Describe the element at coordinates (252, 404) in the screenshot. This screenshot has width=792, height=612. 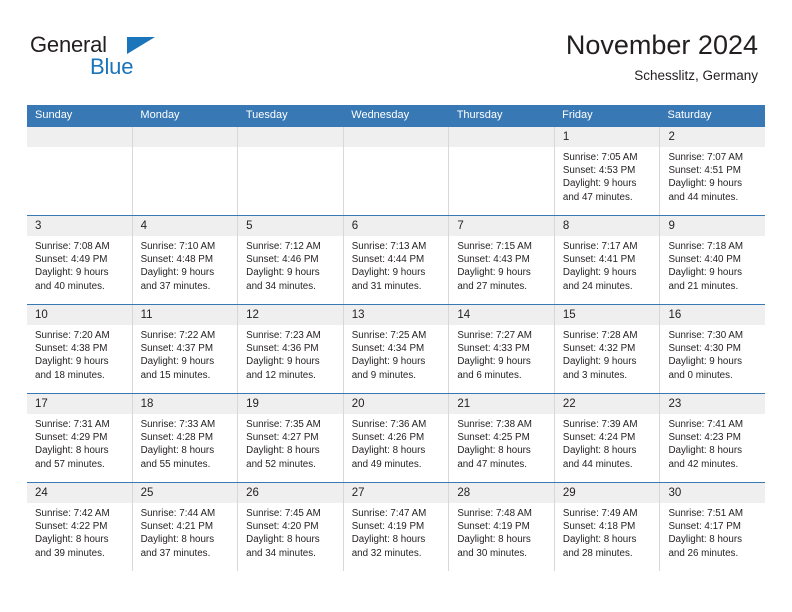
I see `day-number: 19` at that location.